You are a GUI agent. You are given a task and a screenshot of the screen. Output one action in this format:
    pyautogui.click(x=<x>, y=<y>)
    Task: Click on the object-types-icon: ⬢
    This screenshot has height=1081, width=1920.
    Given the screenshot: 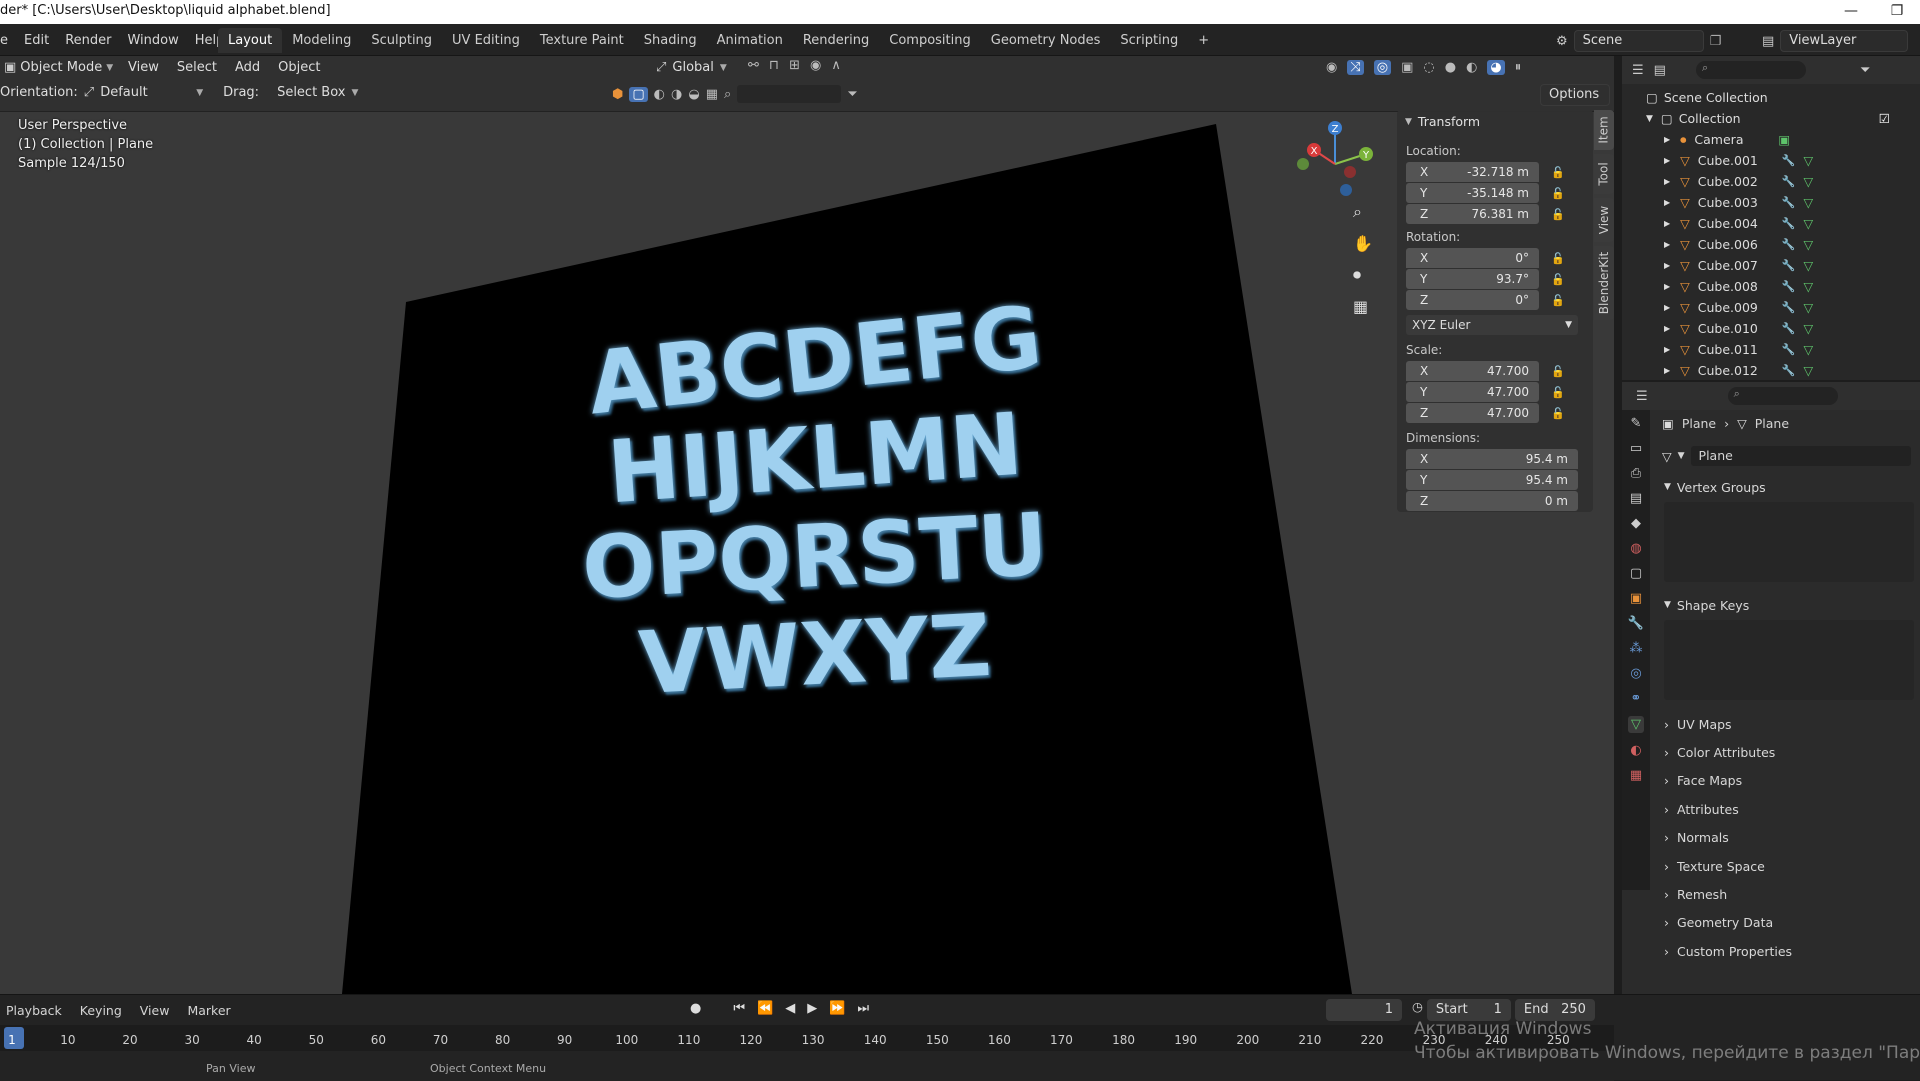 What is the action you would take?
    pyautogui.click(x=617, y=94)
    